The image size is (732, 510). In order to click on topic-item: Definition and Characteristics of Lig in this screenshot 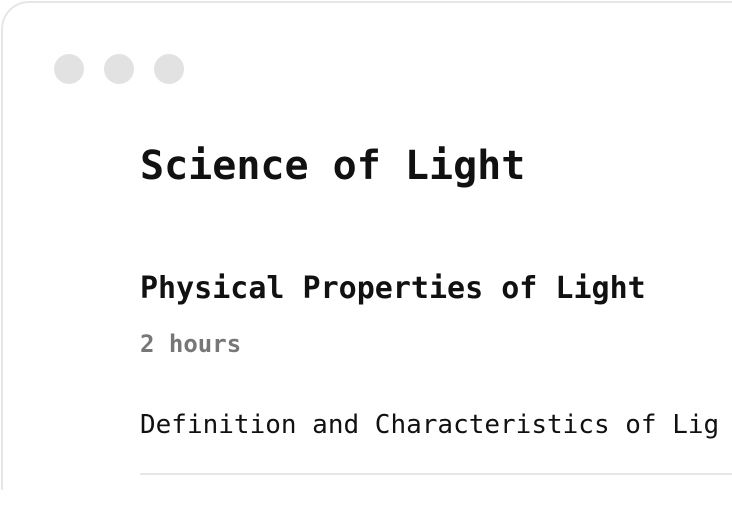, I will do `click(429, 425)`.